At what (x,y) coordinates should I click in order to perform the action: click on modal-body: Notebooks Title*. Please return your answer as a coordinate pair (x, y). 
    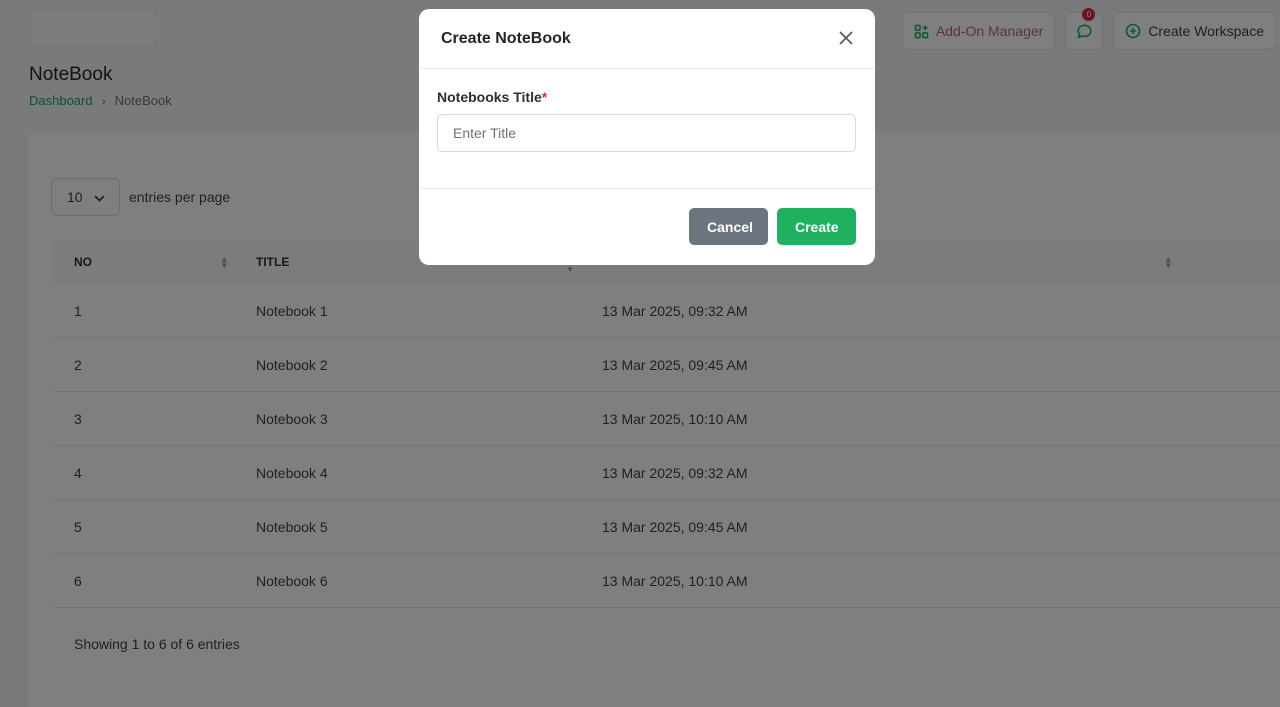
    Looking at the image, I should click on (647, 129).